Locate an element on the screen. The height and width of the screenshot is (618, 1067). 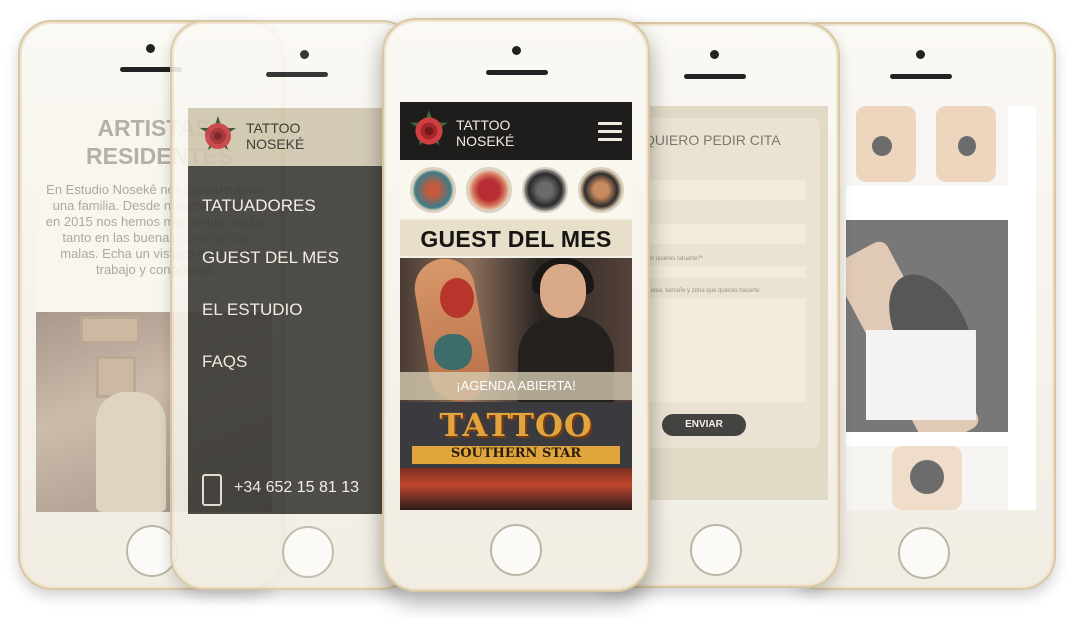
phone-icon is located at coordinates (212, 490).